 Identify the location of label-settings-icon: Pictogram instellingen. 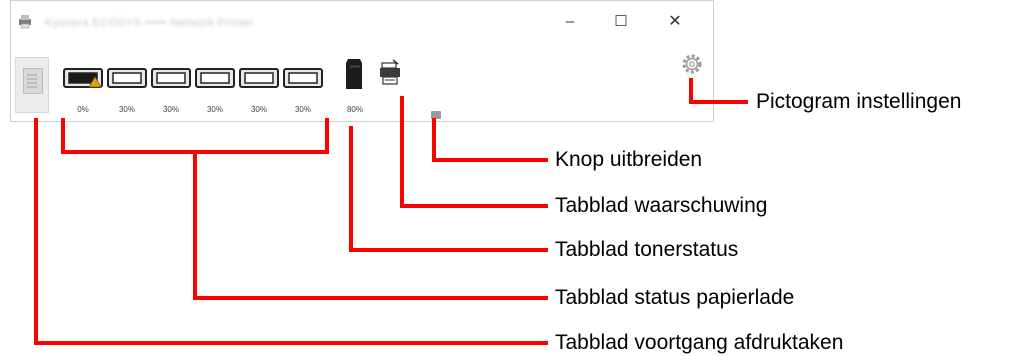
(859, 101).